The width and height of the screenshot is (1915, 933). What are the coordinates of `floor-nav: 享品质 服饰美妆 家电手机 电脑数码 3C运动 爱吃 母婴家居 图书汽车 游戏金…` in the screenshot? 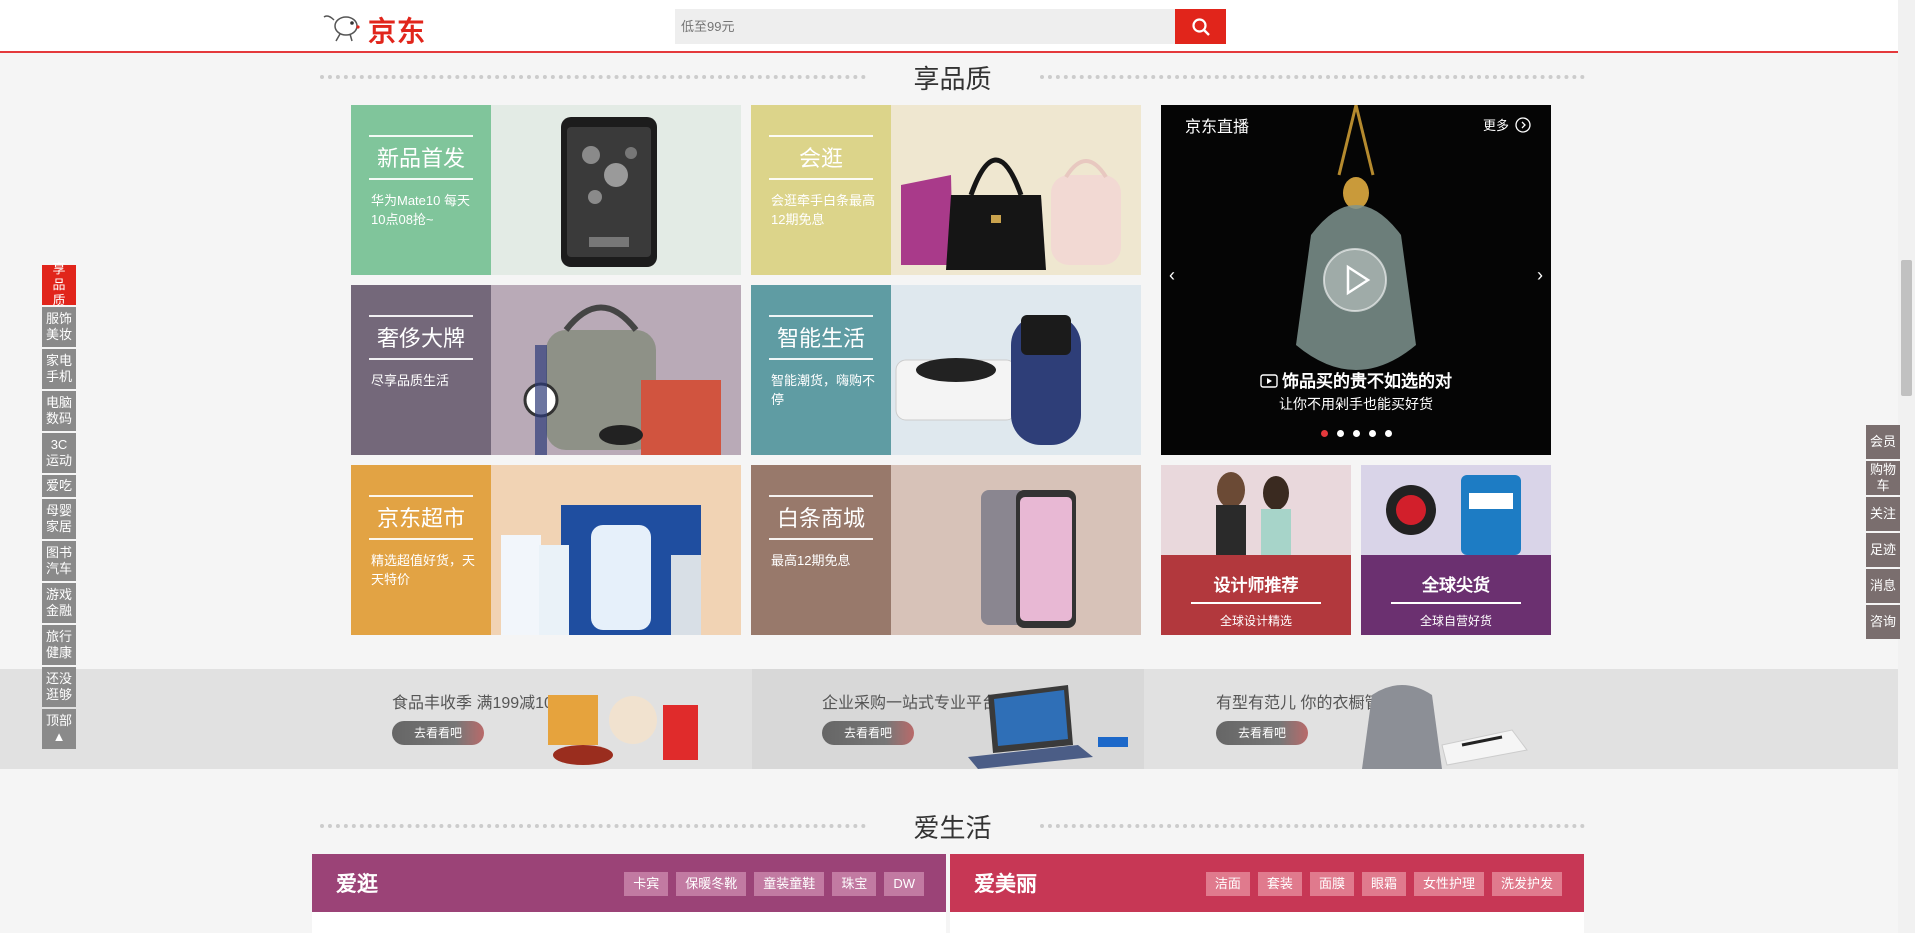 It's located at (59, 506).